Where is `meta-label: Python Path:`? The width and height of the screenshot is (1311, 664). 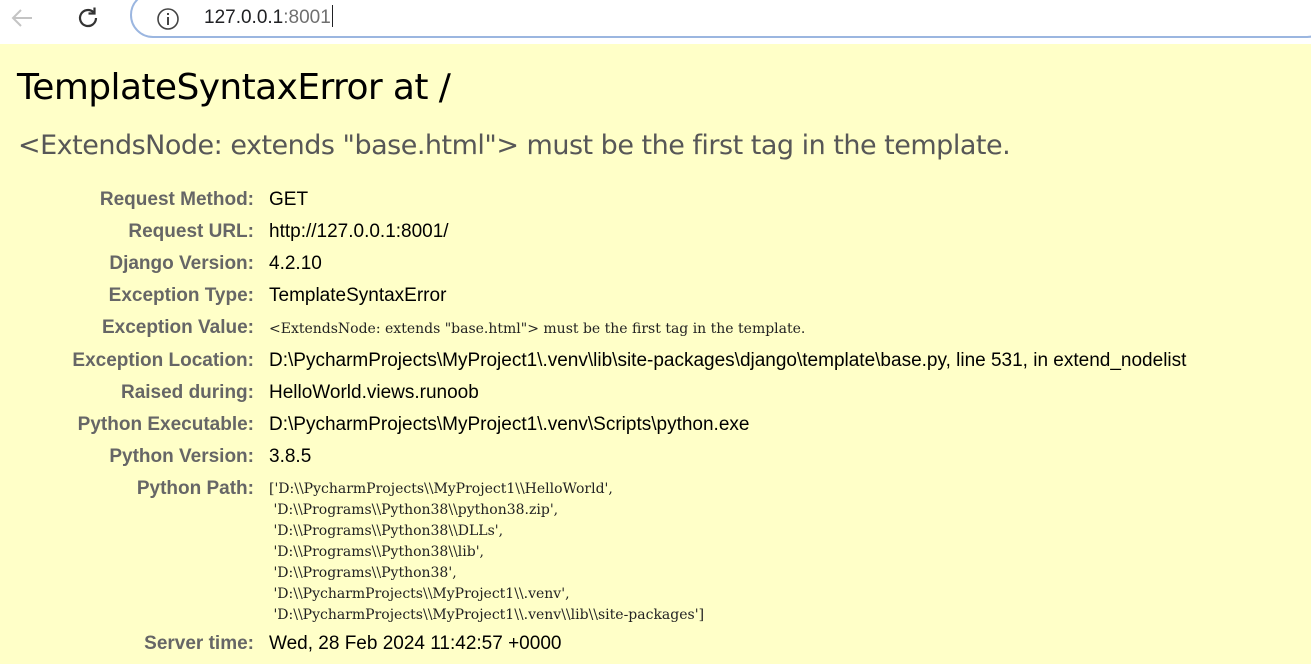
meta-label: Python Path: is located at coordinates (195, 488).